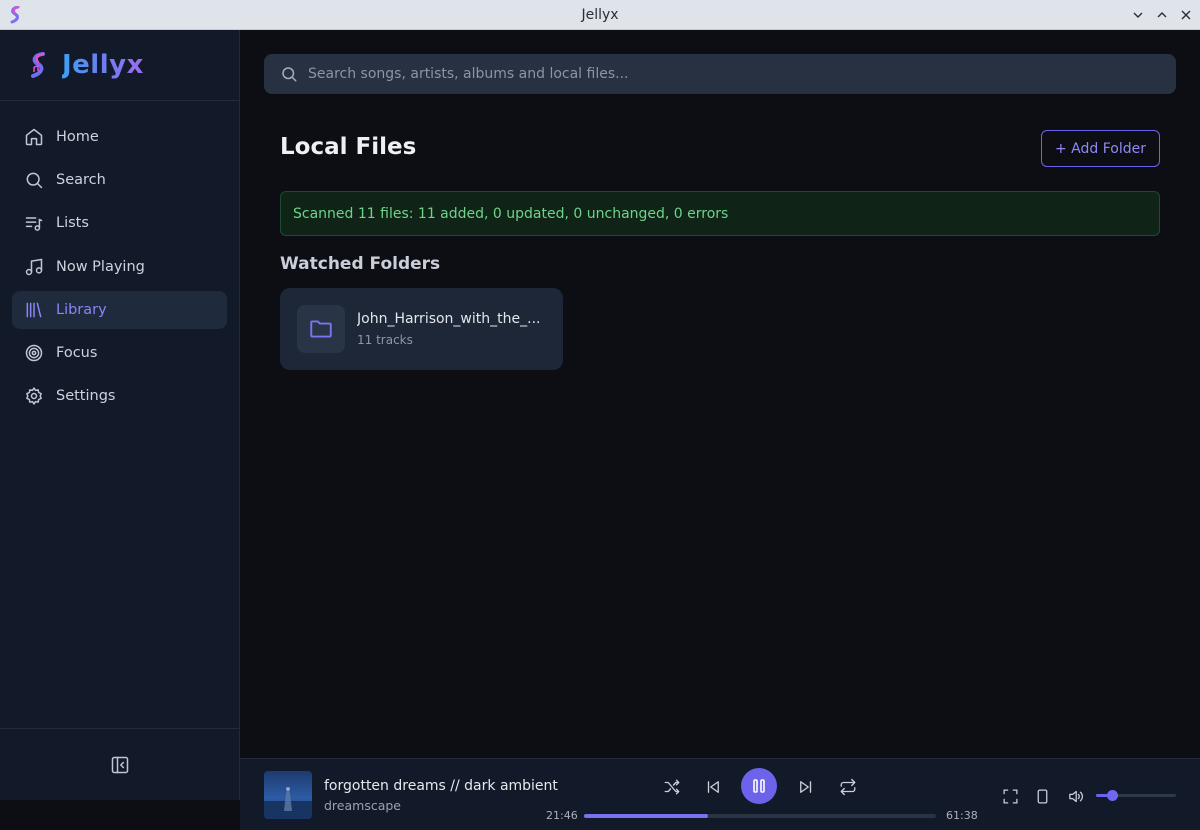  I want to click on target-icon, so click(34, 353).